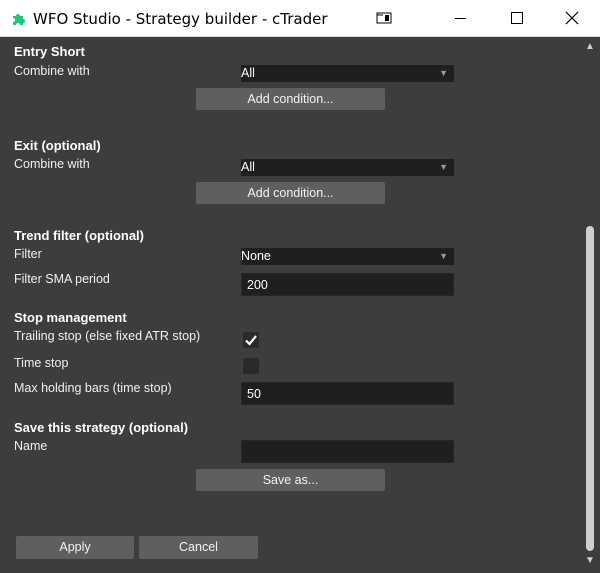 This screenshot has width=600, height=573. Describe the element at coordinates (347, 451) in the screenshot. I see `name-input` at that location.